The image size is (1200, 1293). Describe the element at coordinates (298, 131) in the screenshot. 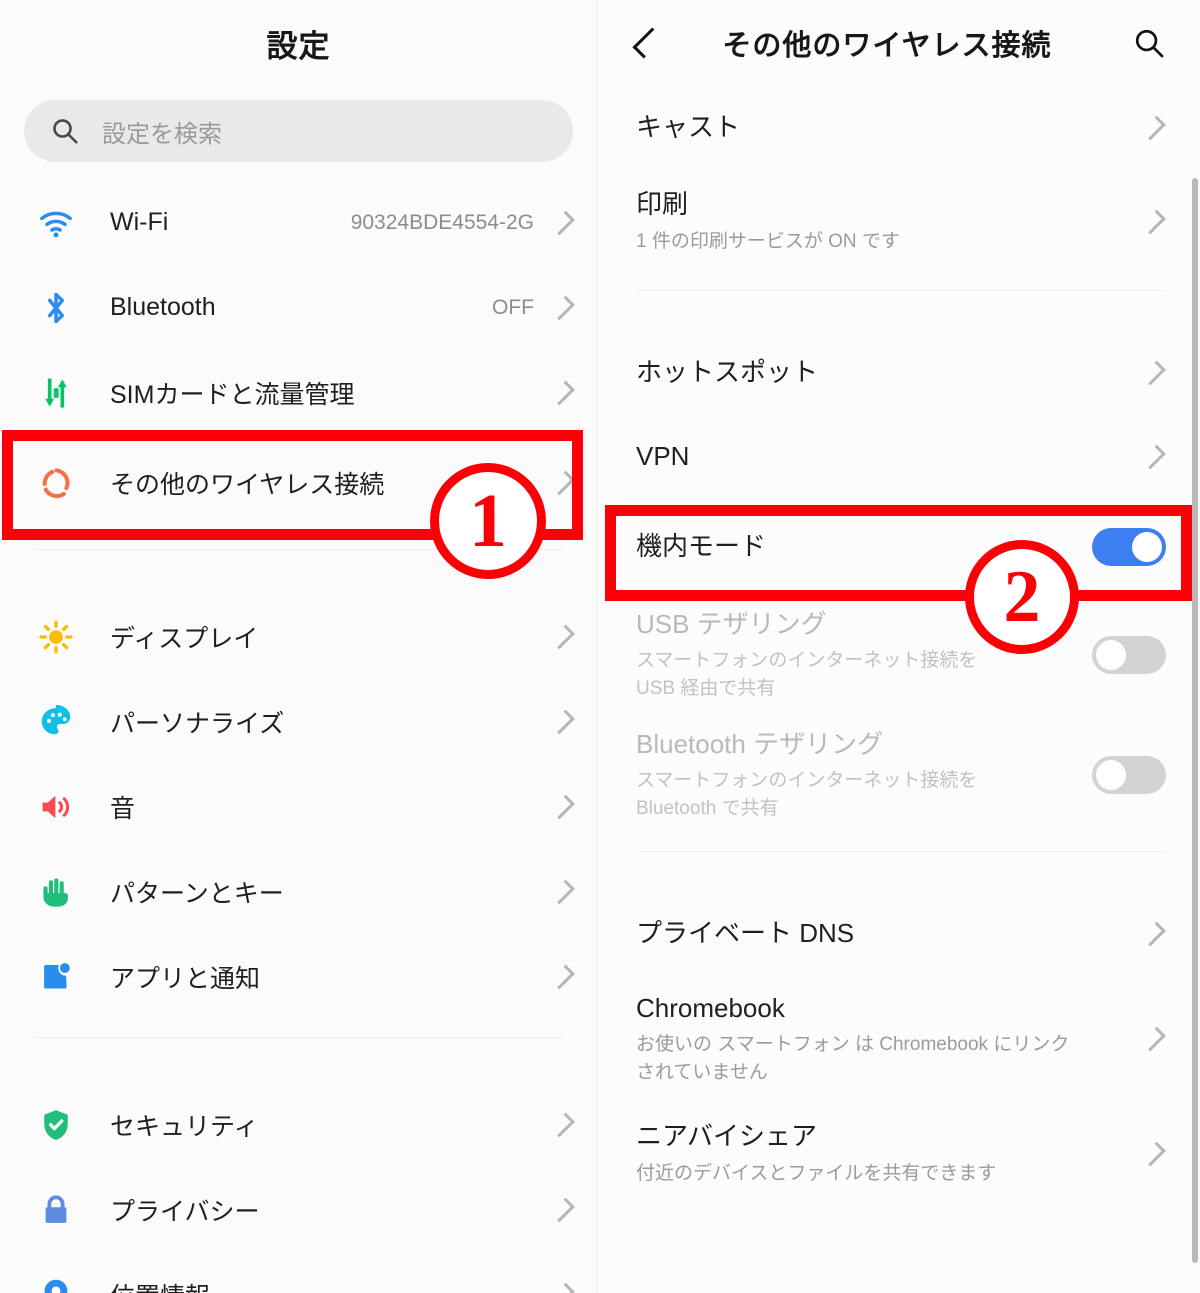

I see `search-settings-bar: 設定を検索` at that location.